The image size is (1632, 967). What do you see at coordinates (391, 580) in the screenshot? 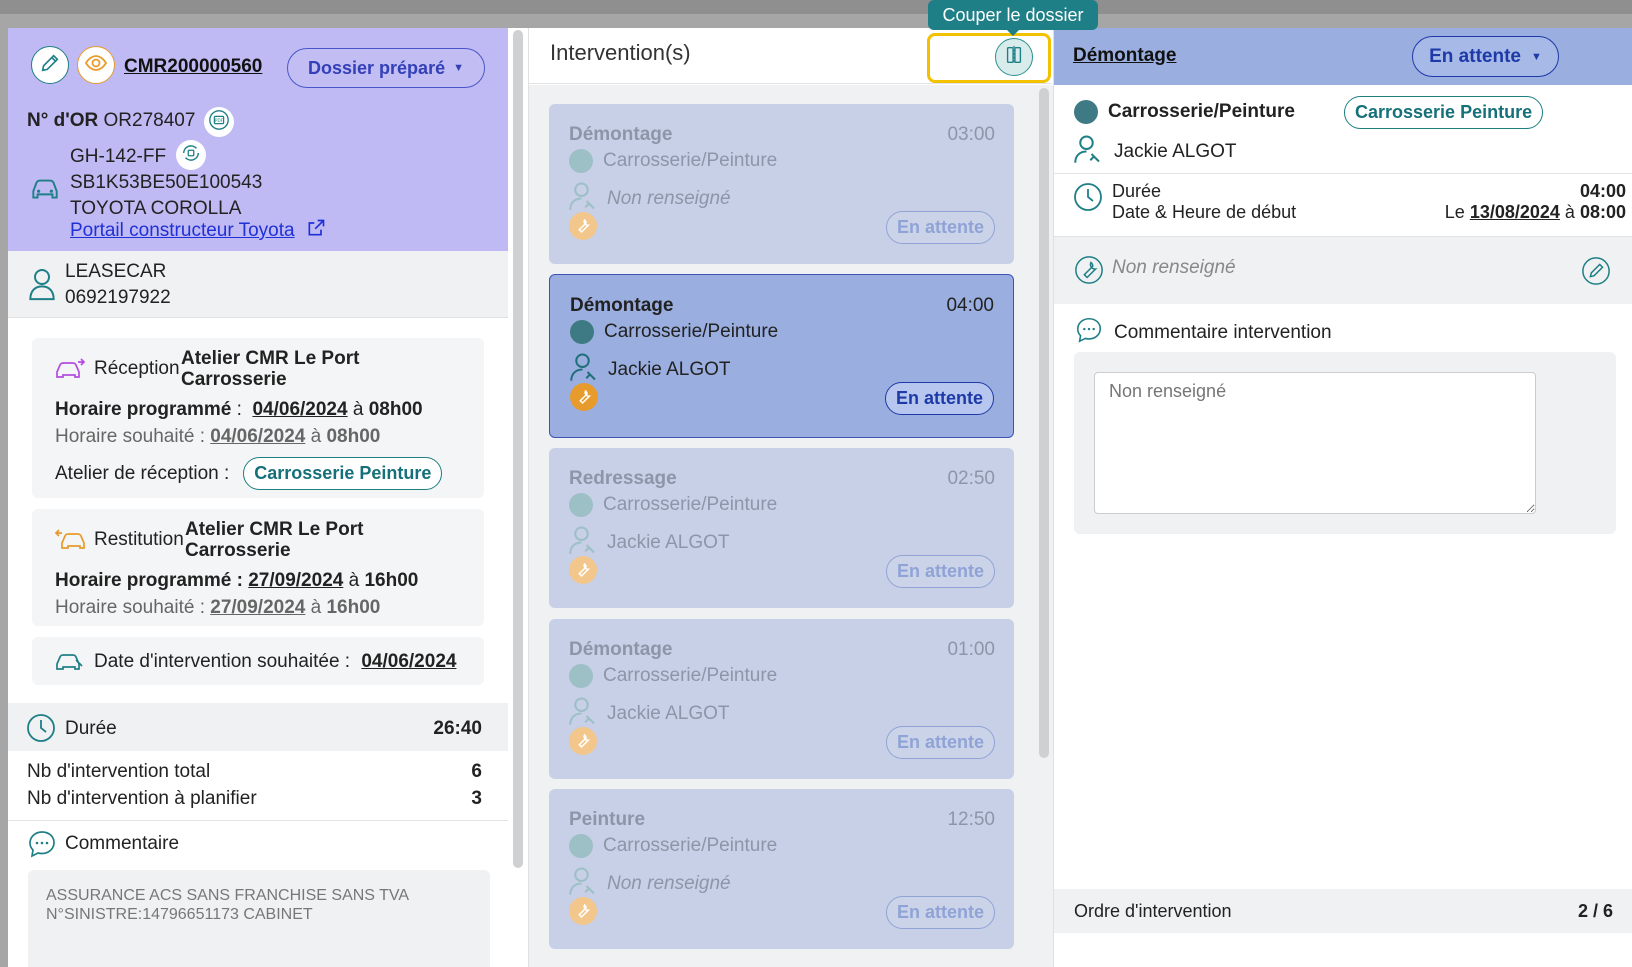
I see `restitution-prog-time: 16h00` at bounding box center [391, 580].